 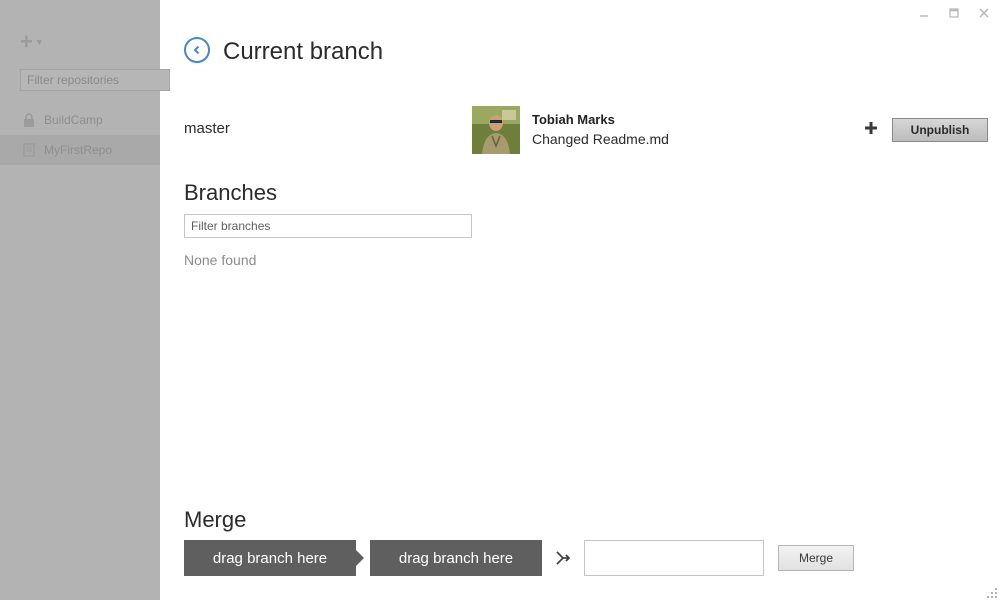 What do you see at coordinates (328, 226) in the screenshot?
I see `filter-branches-input: Filter branches` at bounding box center [328, 226].